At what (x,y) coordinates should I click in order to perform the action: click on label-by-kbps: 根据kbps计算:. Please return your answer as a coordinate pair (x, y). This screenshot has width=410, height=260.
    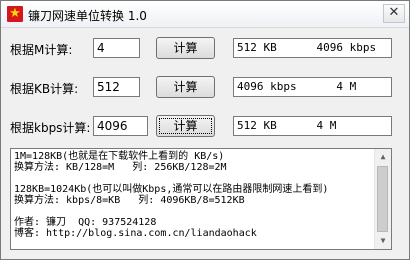
    Looking at the image, I should click on (50, 128).